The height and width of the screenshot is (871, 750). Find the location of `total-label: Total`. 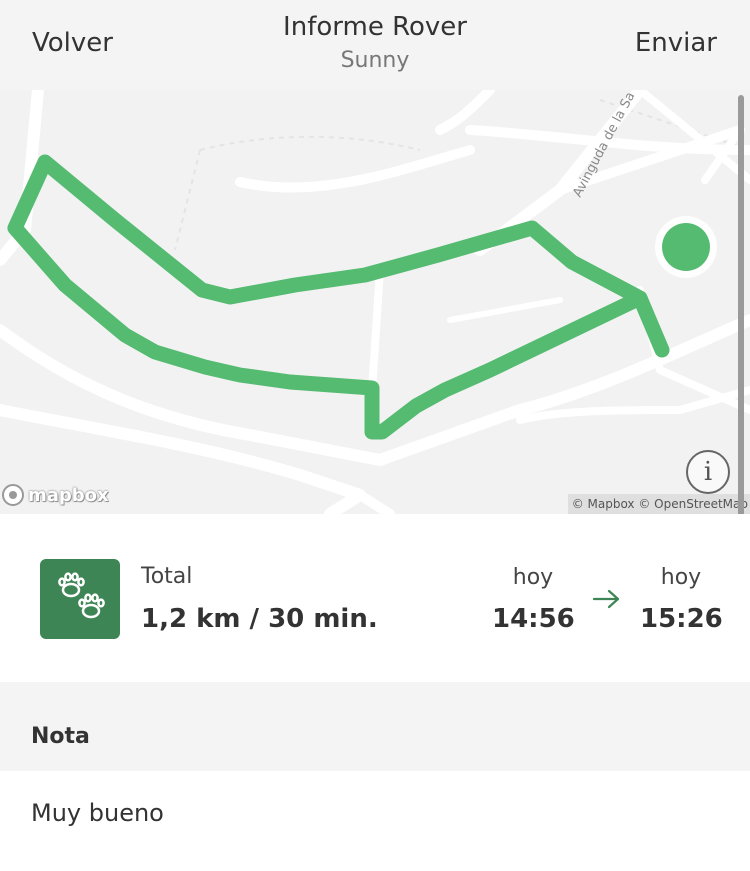

total-label: Total is located at coordinates (167, 576).